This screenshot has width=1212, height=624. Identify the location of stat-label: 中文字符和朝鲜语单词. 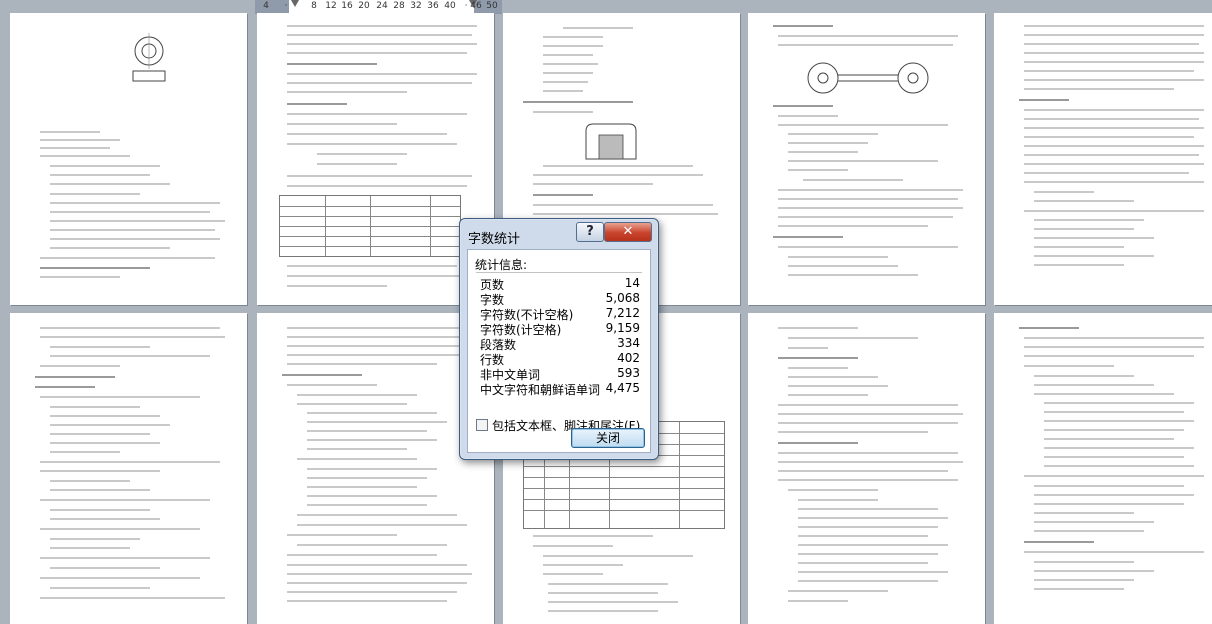
(540, 390).